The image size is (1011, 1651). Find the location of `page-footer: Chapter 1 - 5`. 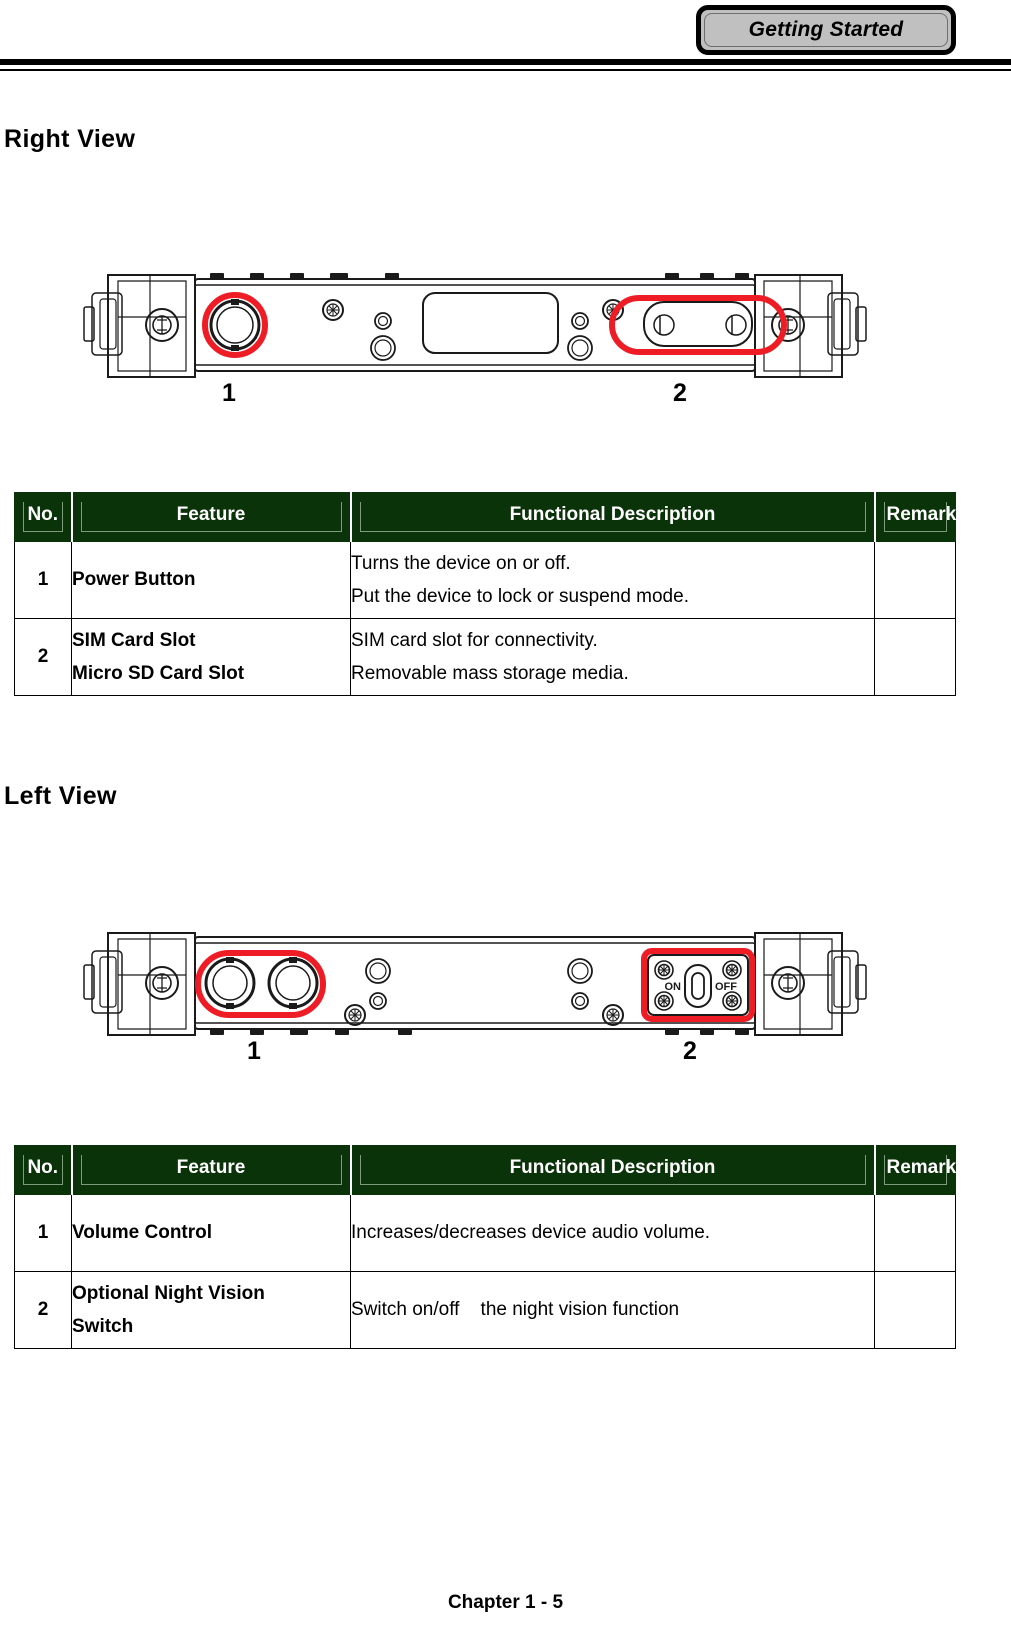

page-footer: Chapter 1 - 5 is located at coordinates (505, 1602).